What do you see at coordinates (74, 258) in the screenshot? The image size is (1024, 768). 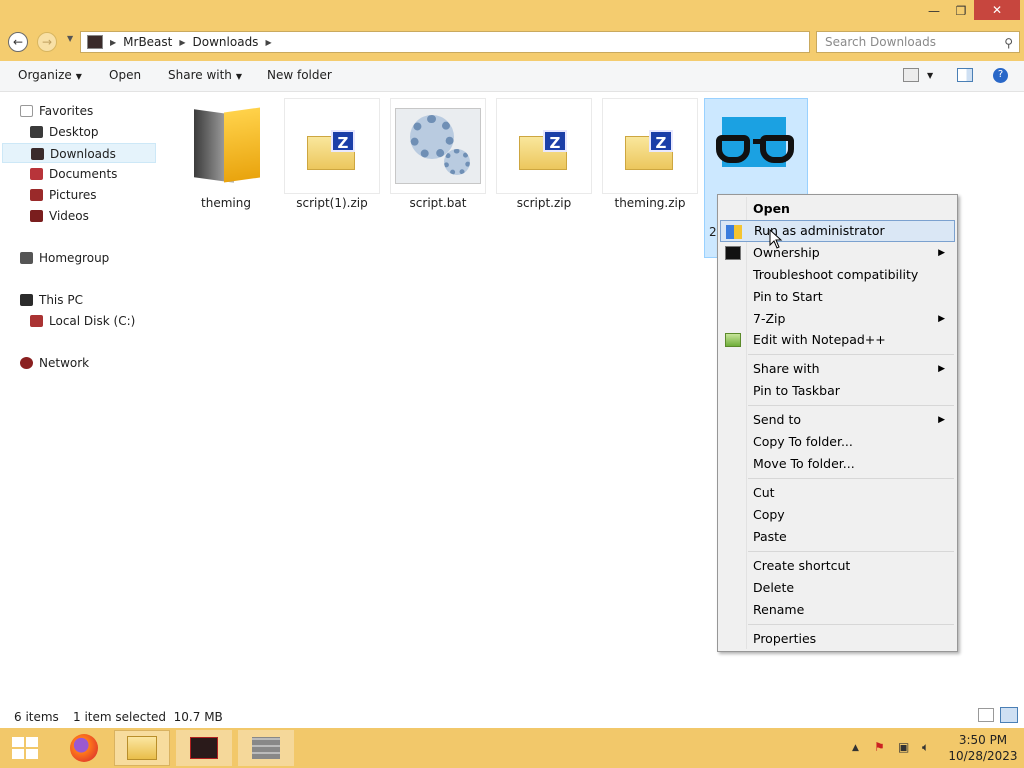 I see `nav-label: Homegroup` at bounding box center [74, 258].